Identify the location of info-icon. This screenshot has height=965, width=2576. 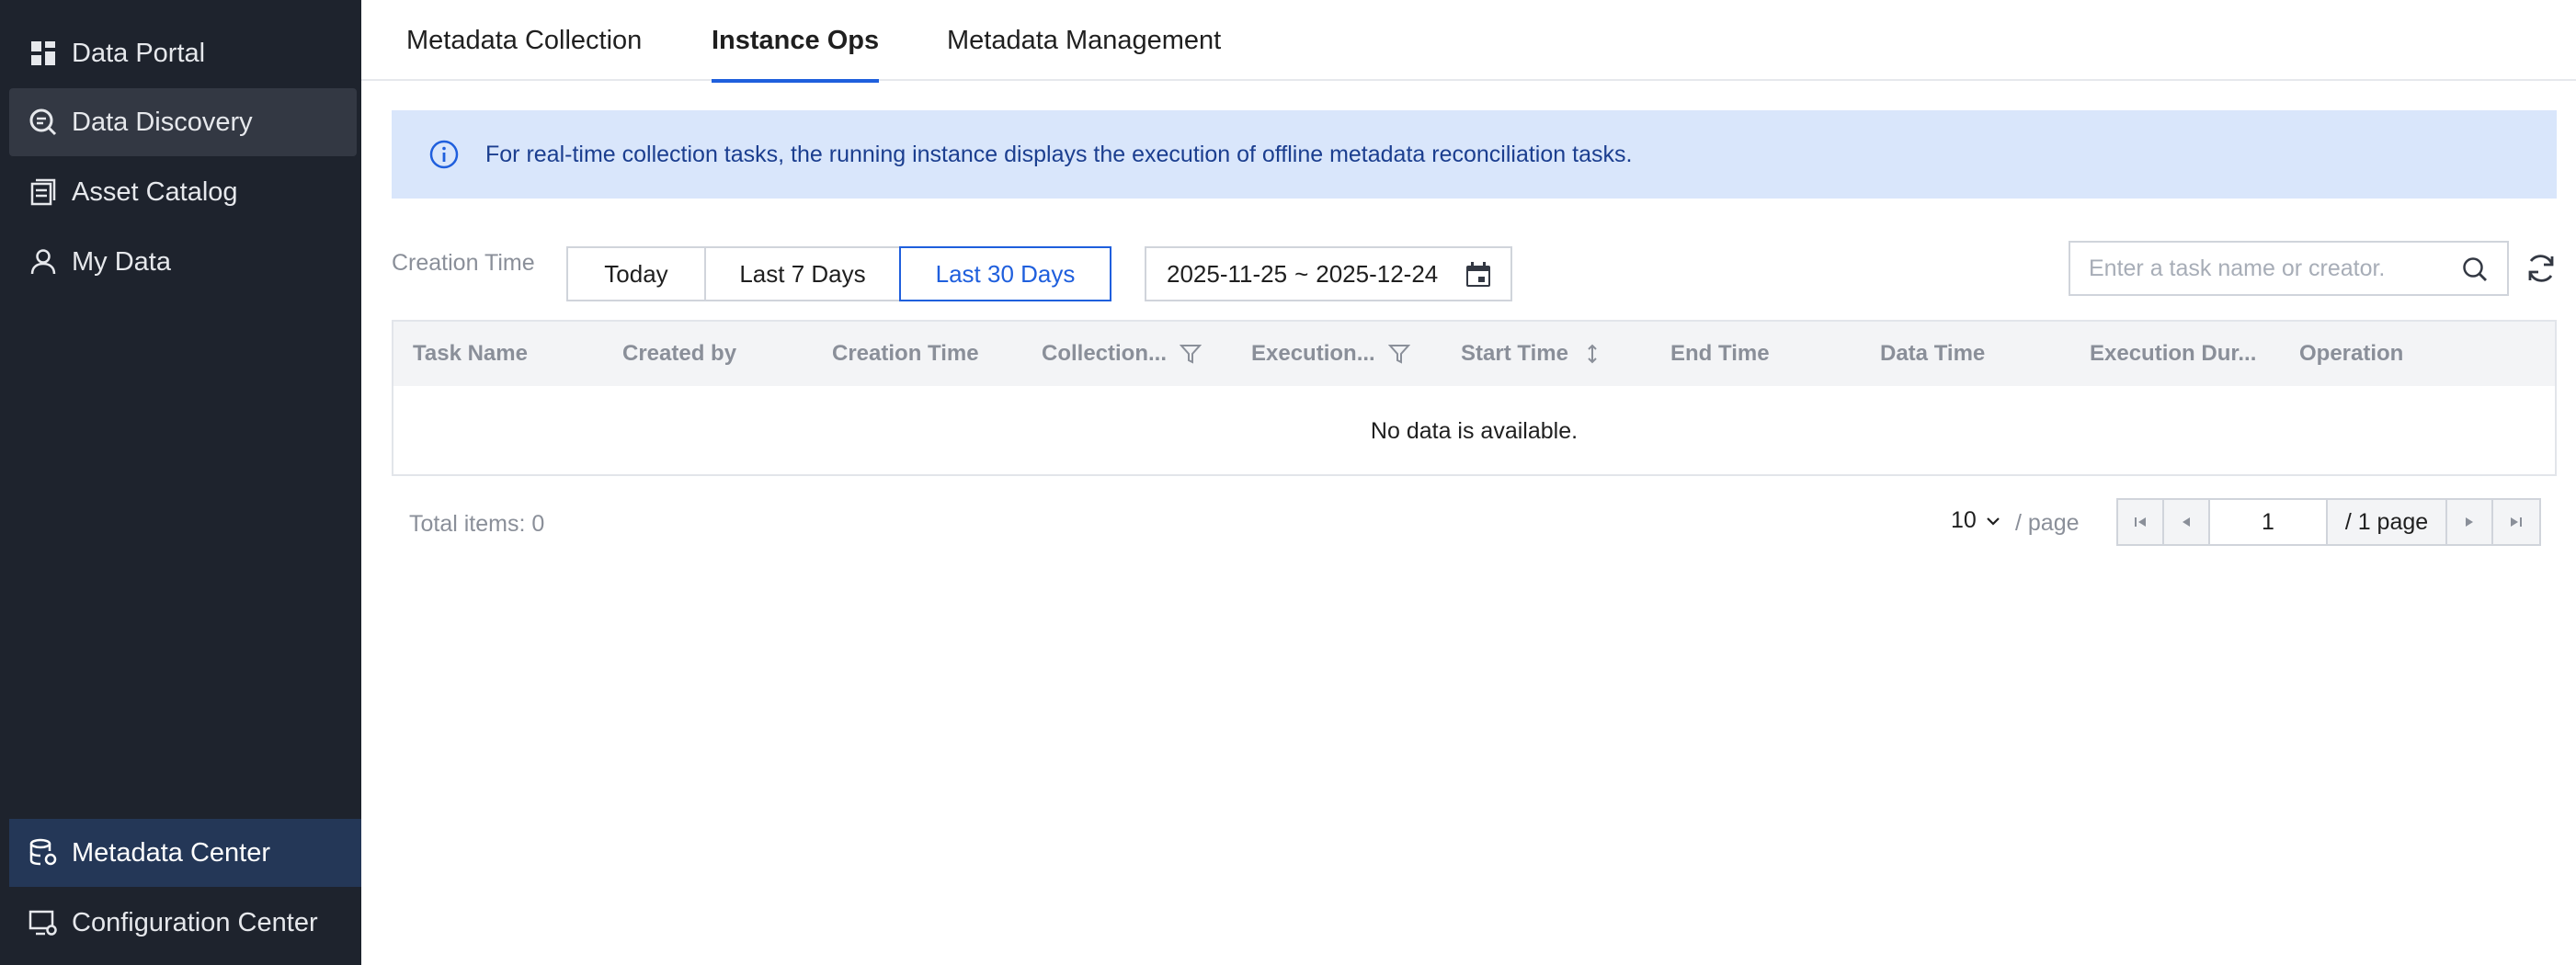
(444, 154).